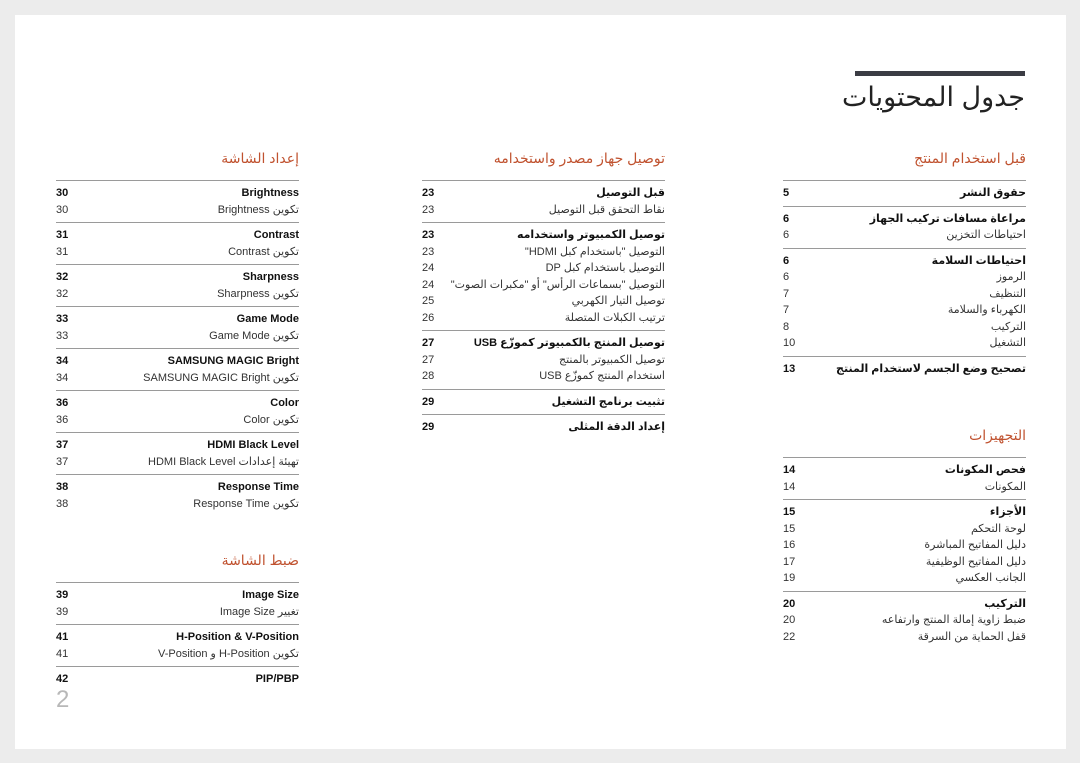 The image size is (1080, 763). Describe the element at coordinates (177, 637) in the screenshot. I see `toc-heading-entry: H-Position & V-Position 41` at that location.